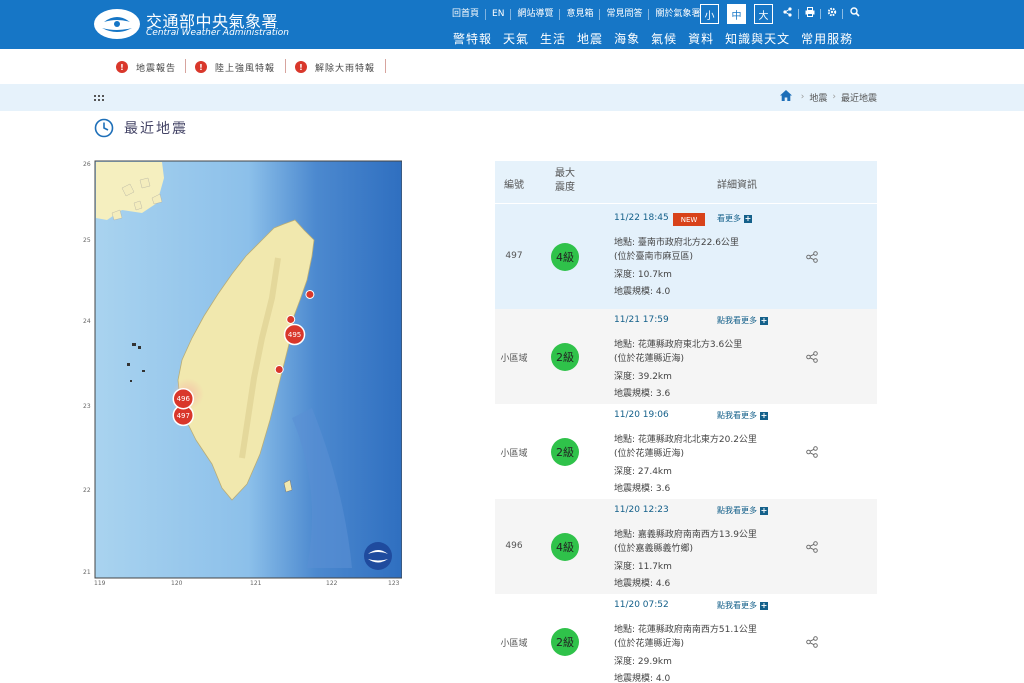  Describe the element at coordinates (553, 38) in the screenshot. I see `nav-life: 生活` at that location.